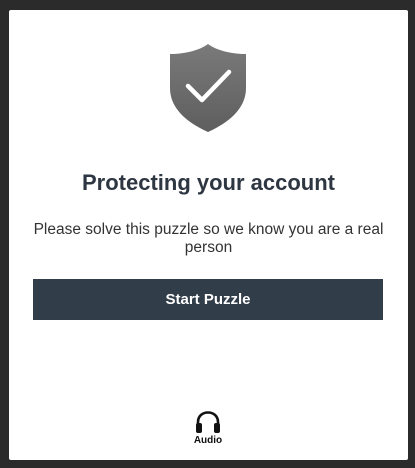  What do you see at coordinates (208, 182) in the screenshot?
I see `page-title: Protecting your account` at bounding box center [208, 182].